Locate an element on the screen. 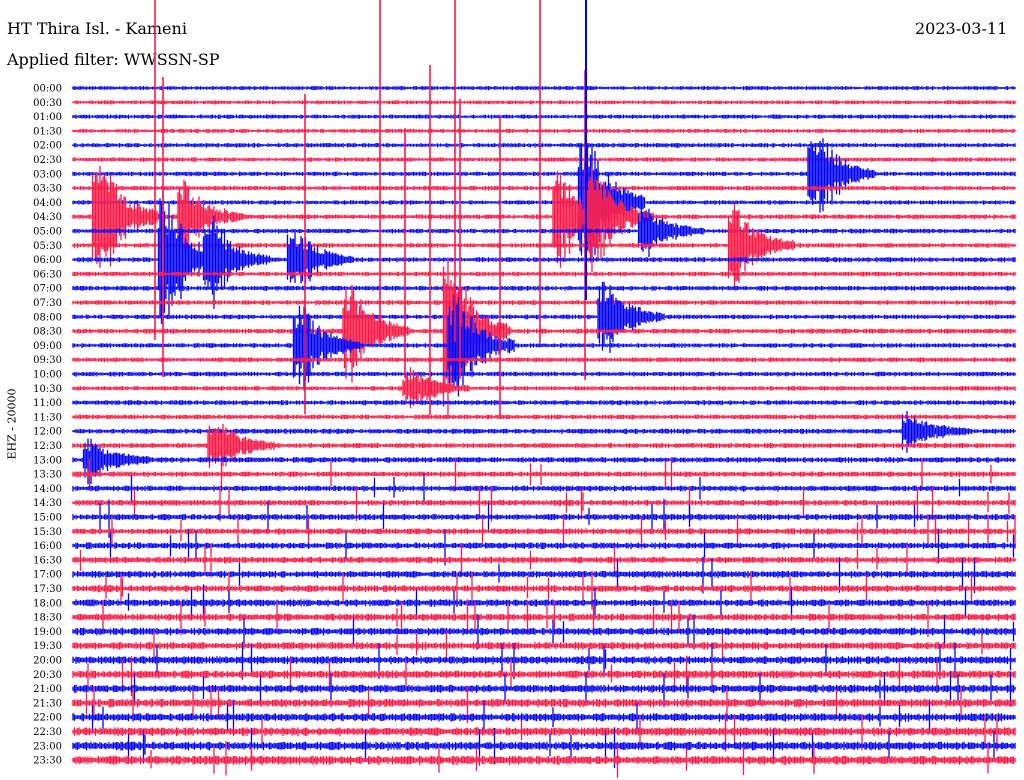 Image resolution: width=1024 pixels, height=780 pixels. time-label: 08:00 is located at coordinates (47, 317).